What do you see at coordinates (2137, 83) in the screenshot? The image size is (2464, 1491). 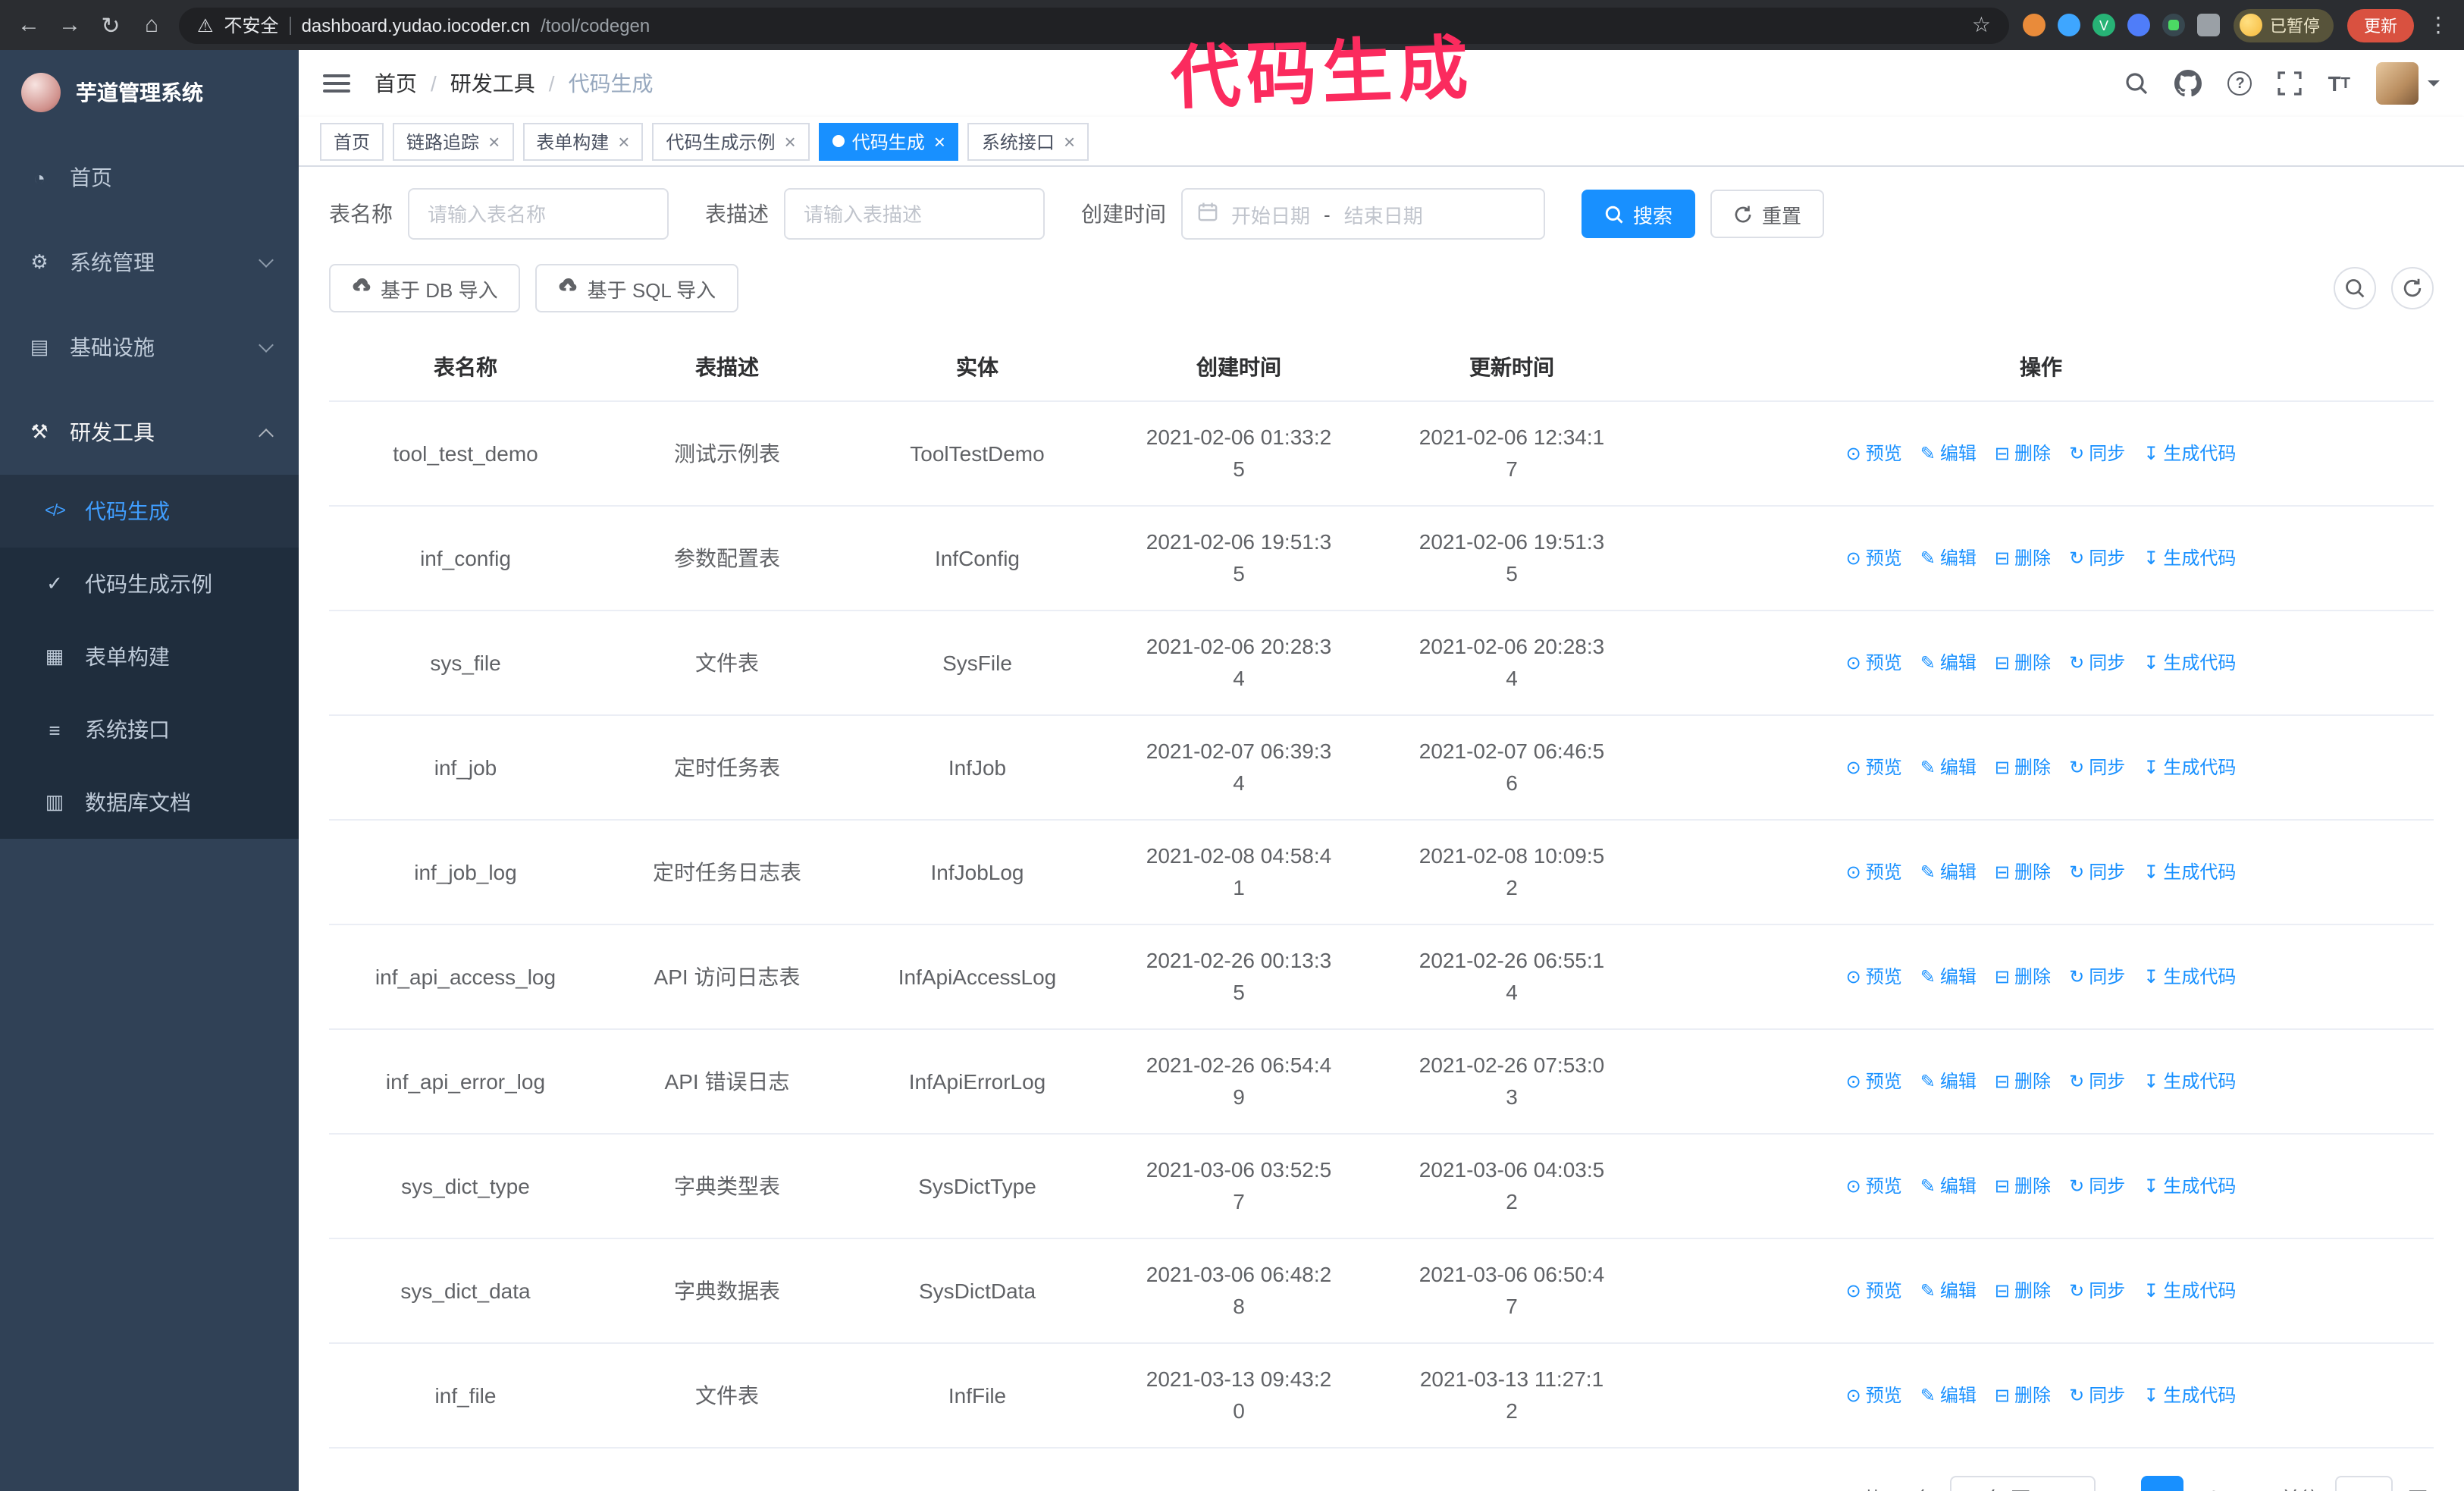 I see `search-icon` at bounding box center [2137, 83].